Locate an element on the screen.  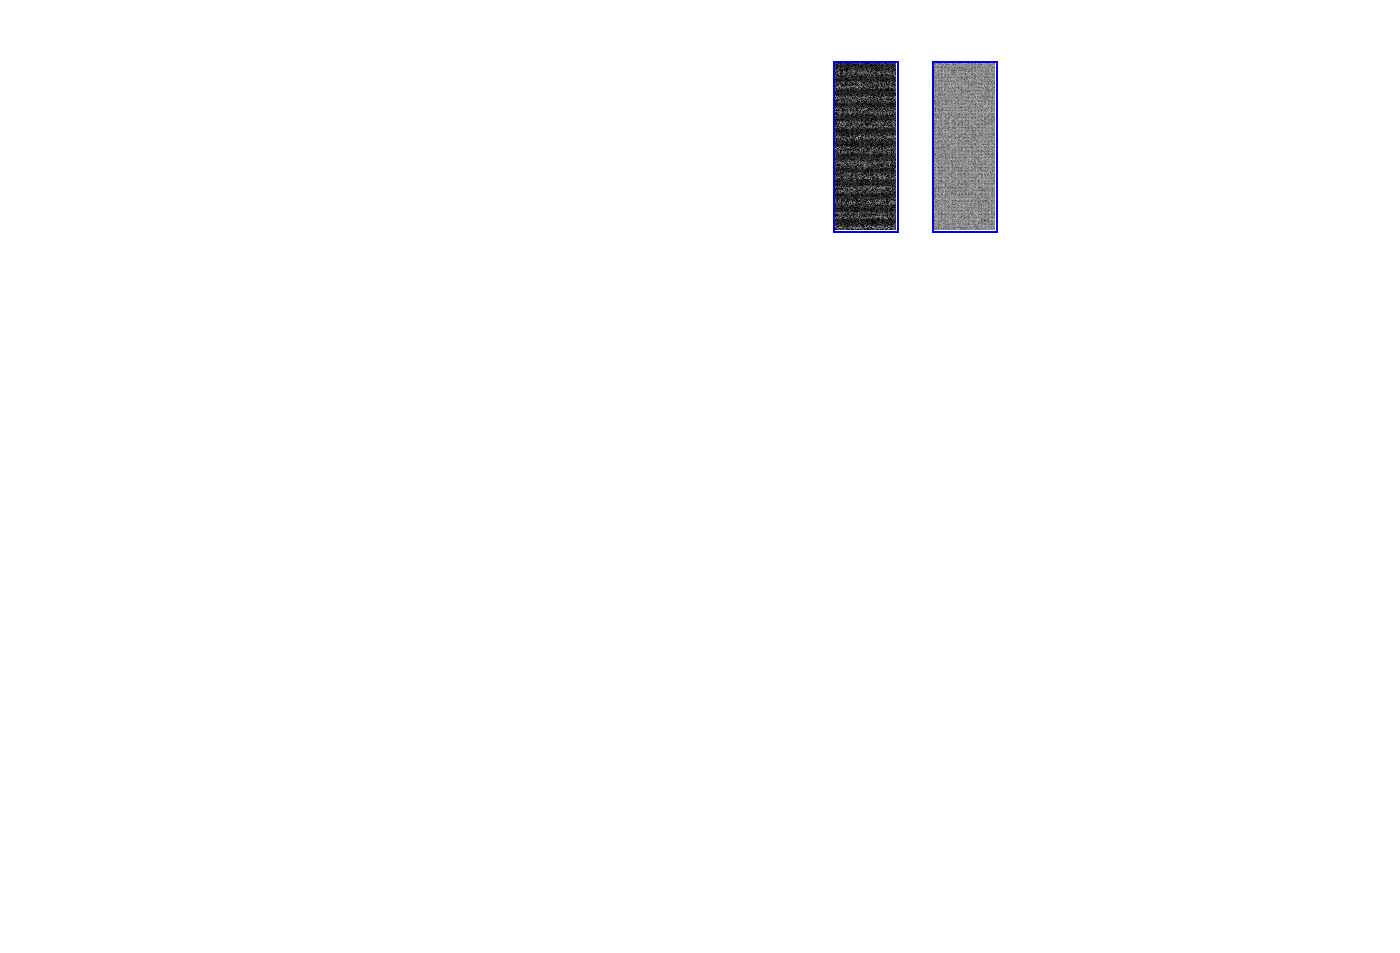
clean-image is located at coordinates (964, 146).